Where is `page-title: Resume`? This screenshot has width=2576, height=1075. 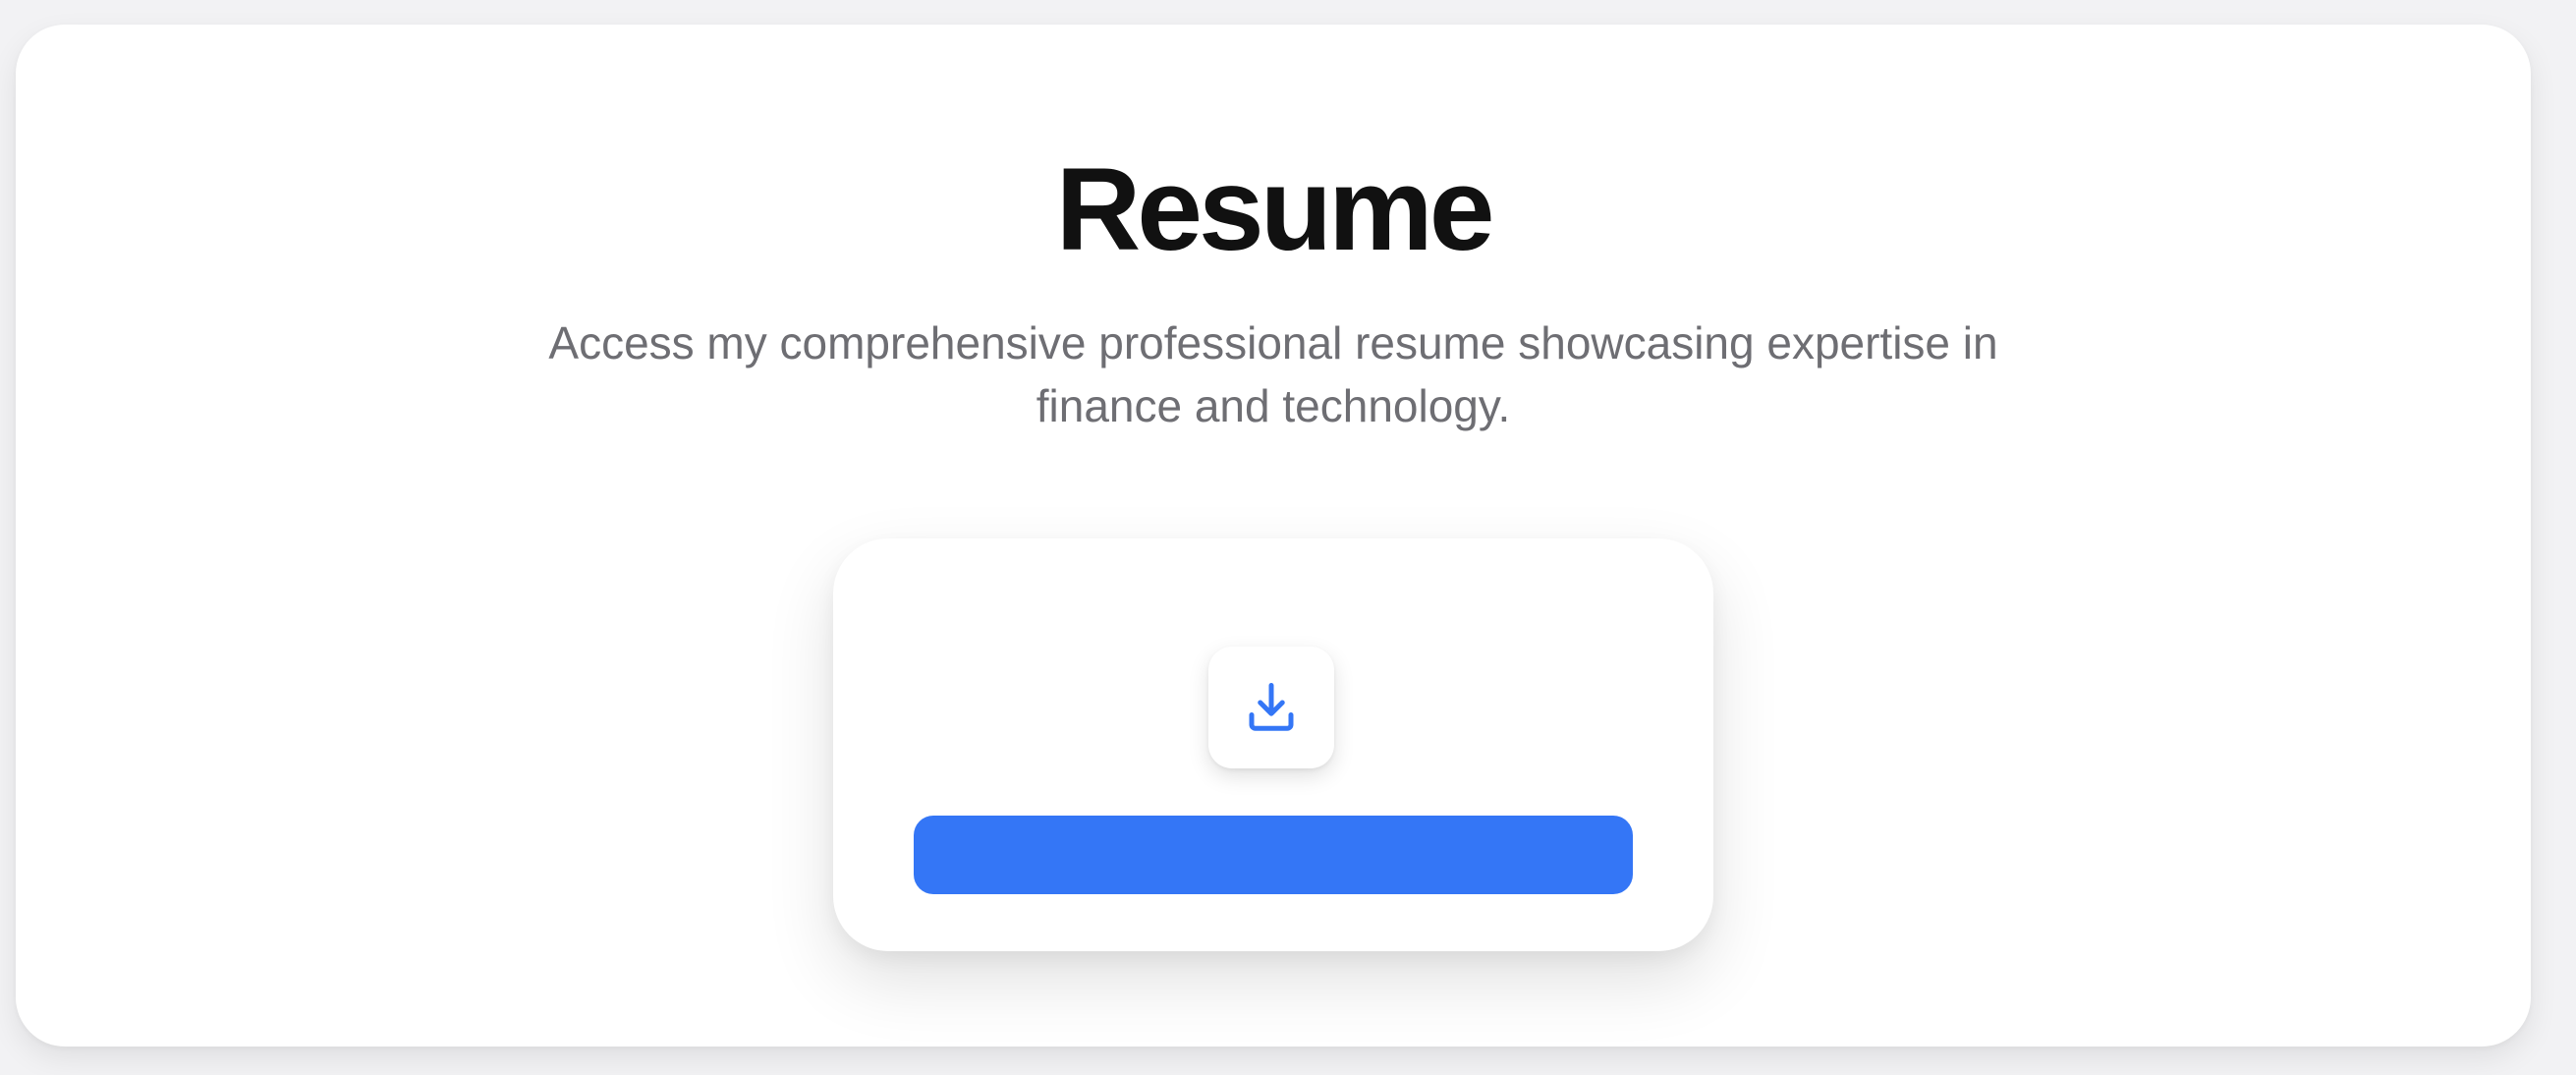
page-title: Resume is located at coordinates (1275, 209).